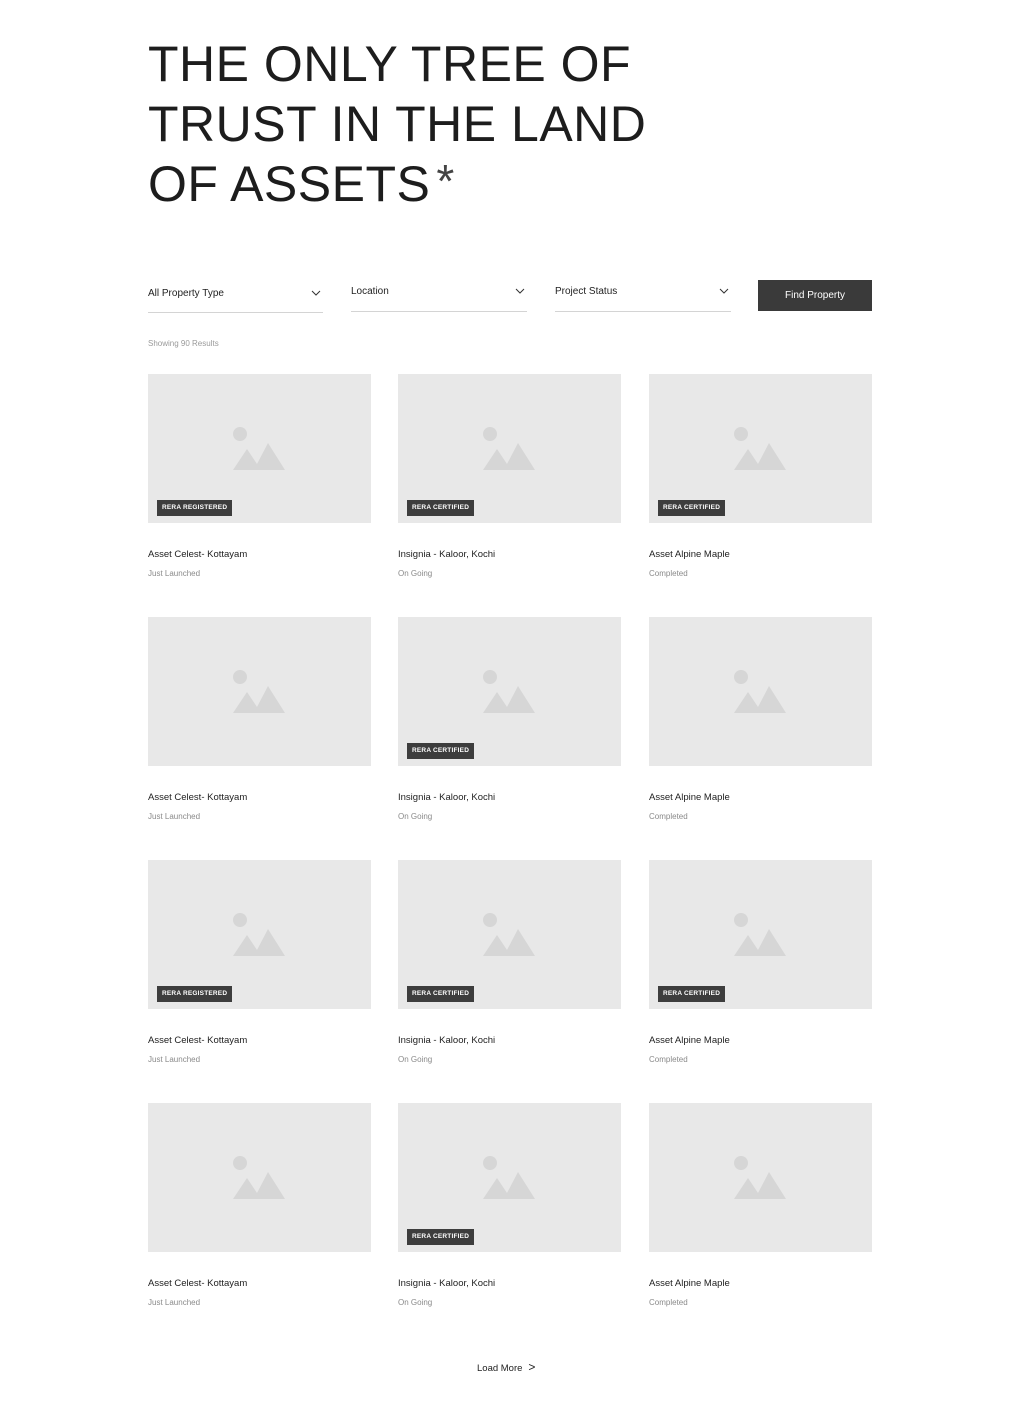  What do you see at coordinates (390, 64) in the screenshot?
I see `hero-line-1: THE ONLY TREE OF` at bounding box center [390, 64].